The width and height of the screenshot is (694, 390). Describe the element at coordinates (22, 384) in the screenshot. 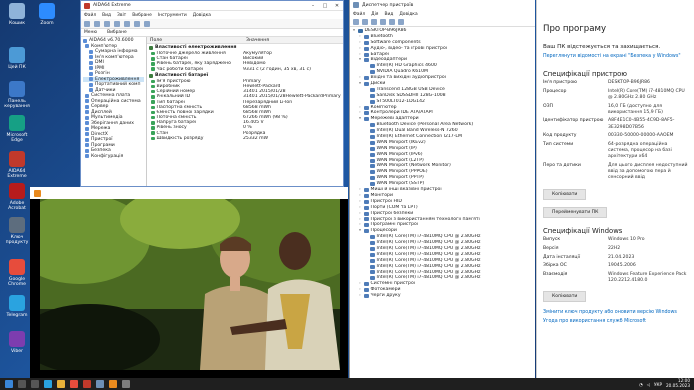

I see `search-icon` at that location.